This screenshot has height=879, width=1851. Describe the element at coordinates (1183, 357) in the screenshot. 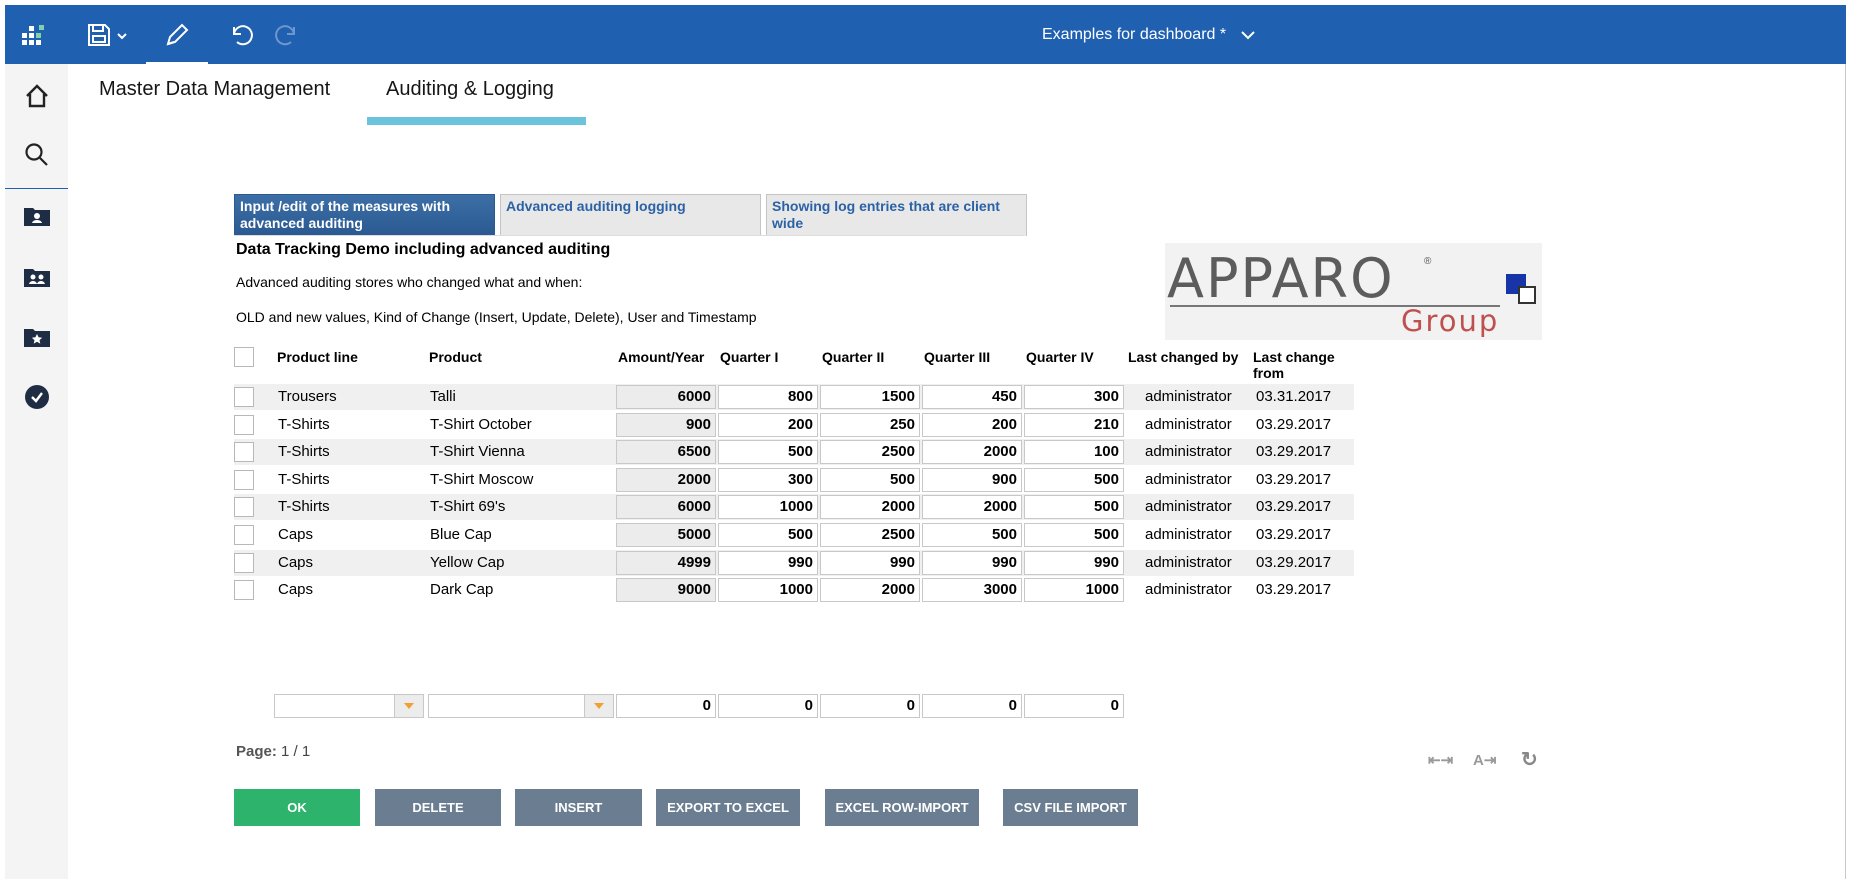

I see `header-last-changed-by: Last changed by` at that location.